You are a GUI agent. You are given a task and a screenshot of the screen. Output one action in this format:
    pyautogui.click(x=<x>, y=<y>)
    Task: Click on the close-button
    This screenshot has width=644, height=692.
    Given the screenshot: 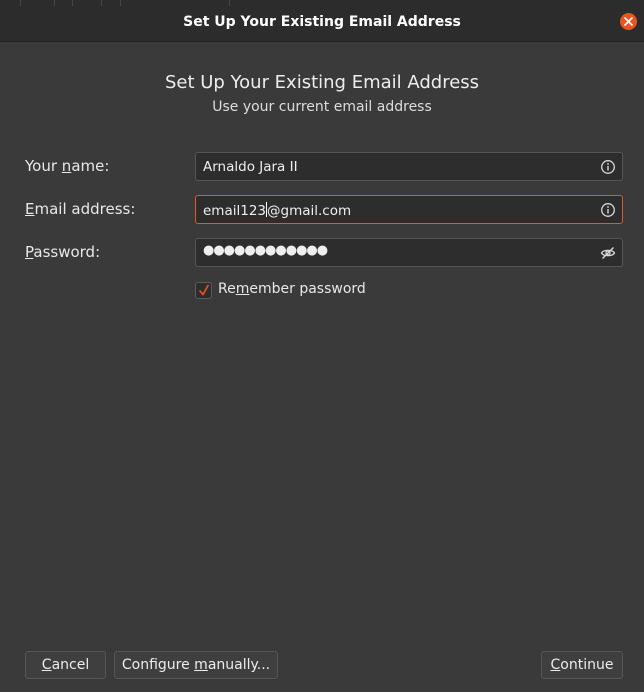 What is the action you would take?
    pyautogui.click(x=628, y=21)
    